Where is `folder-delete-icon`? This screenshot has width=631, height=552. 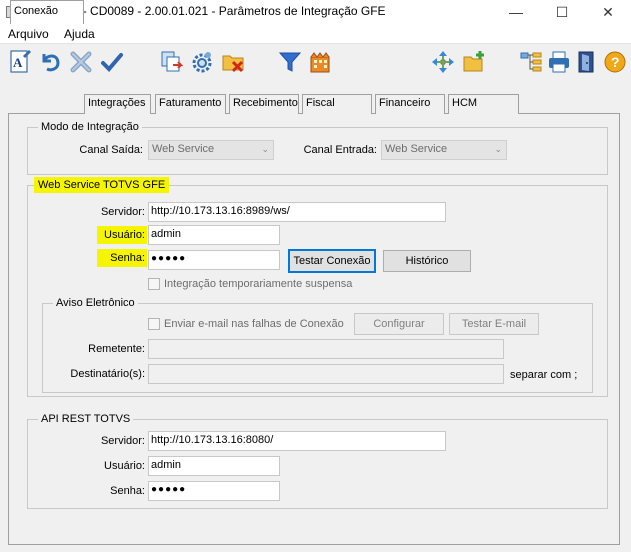 folder-delete-icon is located at coordinates (233, 62).